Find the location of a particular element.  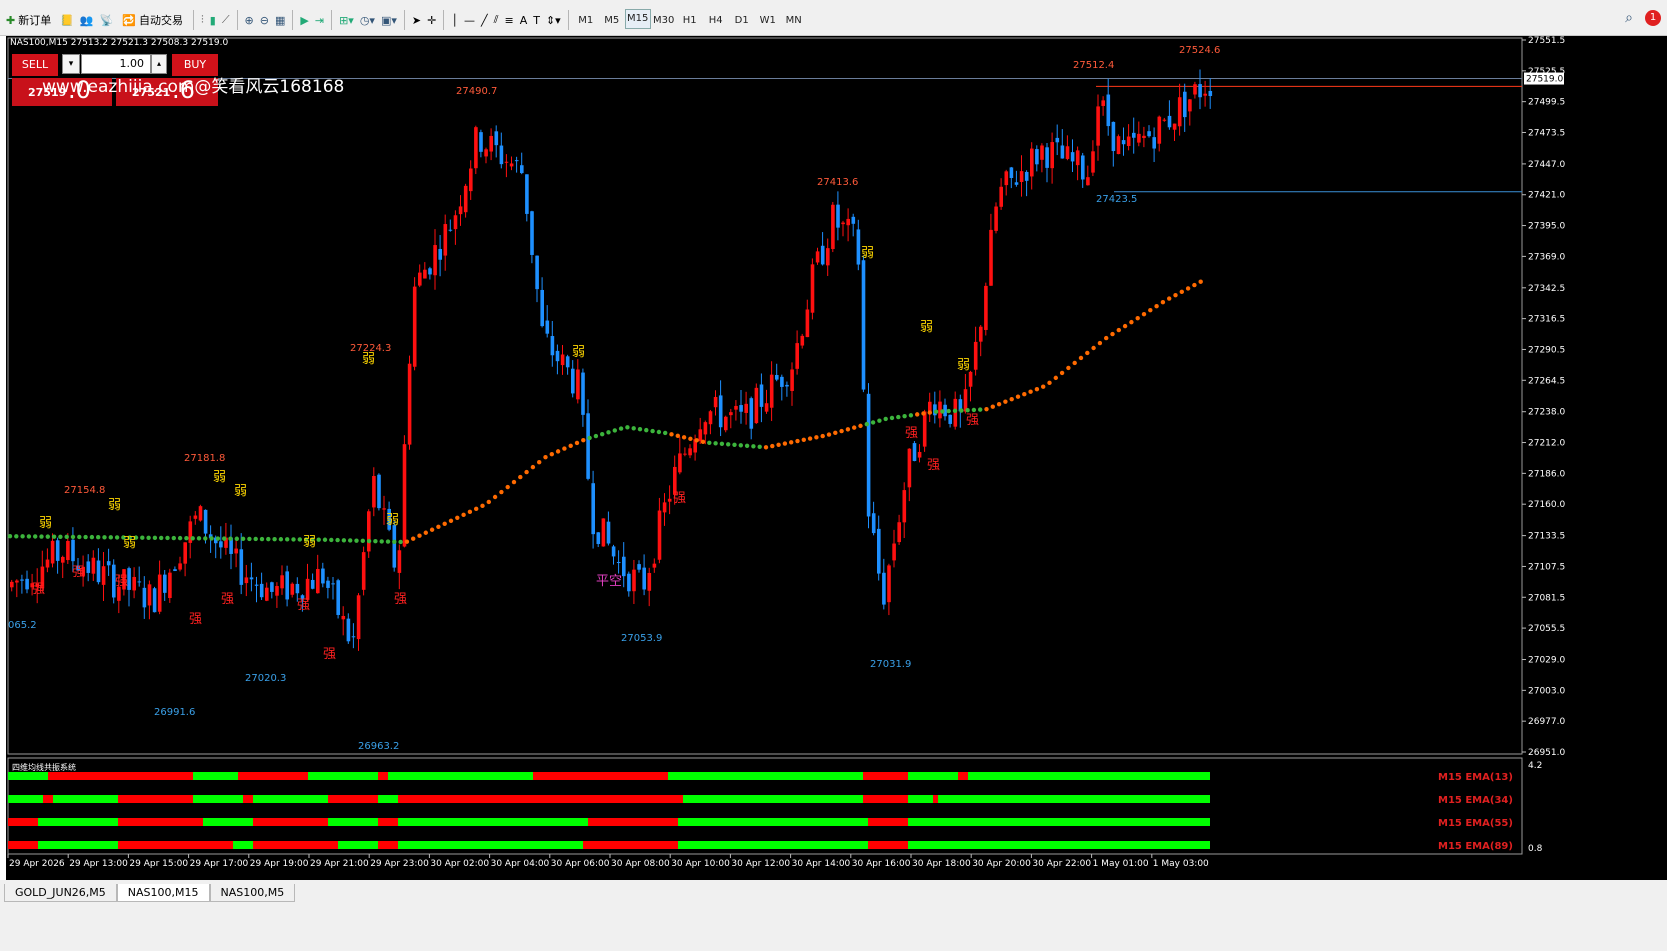

market-icon: 📡 is located at coordinates (107, 20).